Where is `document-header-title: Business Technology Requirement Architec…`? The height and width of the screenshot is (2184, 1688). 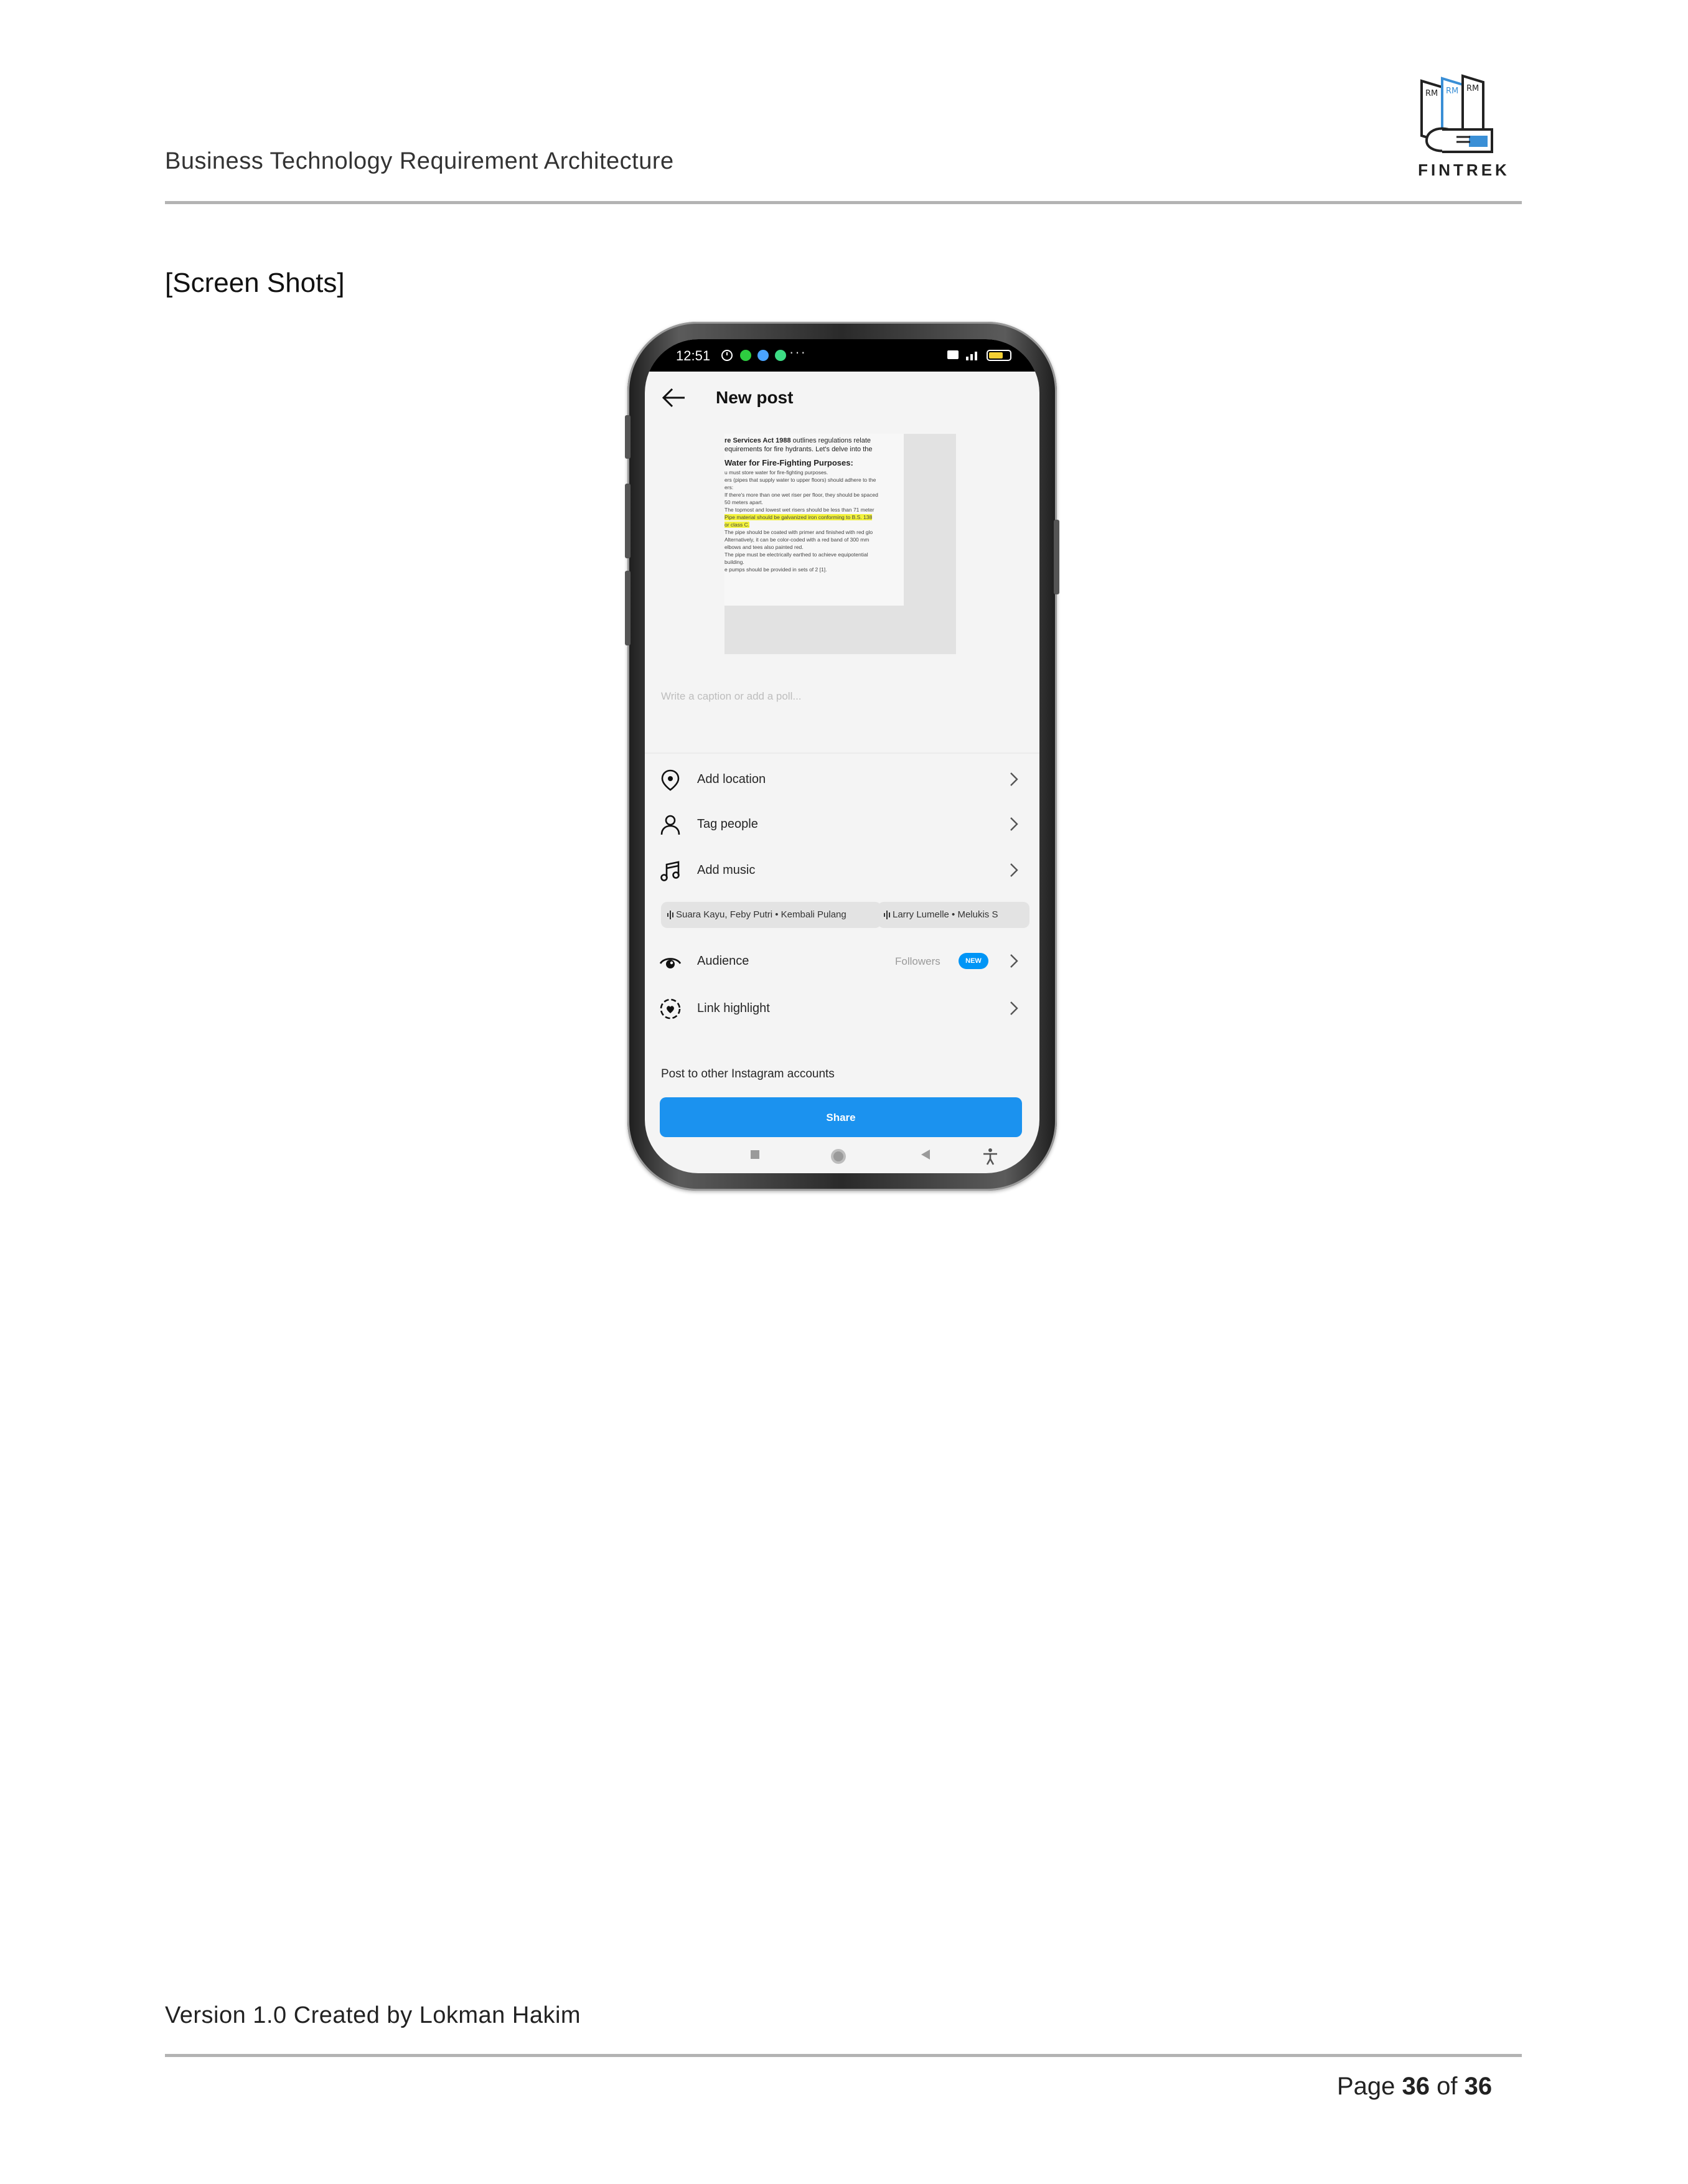 document-header-title: Business Technology Requirement Architec… is located at coordinates (420, 161).